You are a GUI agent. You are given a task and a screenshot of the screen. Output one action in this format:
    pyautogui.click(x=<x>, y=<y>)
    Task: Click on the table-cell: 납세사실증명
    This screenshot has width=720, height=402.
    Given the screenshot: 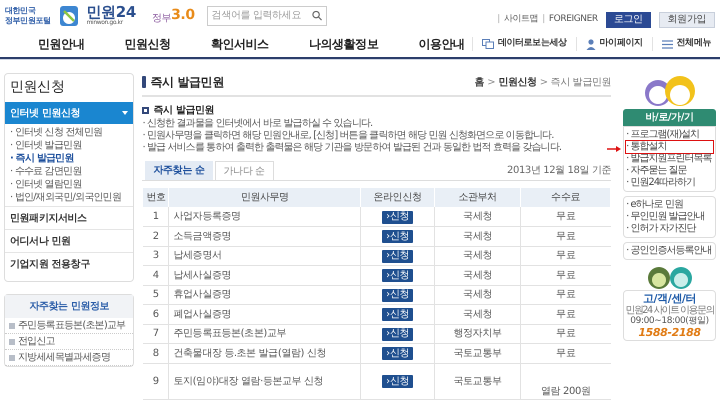 What is the action you would take?
    pyautogui.click(x=264, y=275)
    